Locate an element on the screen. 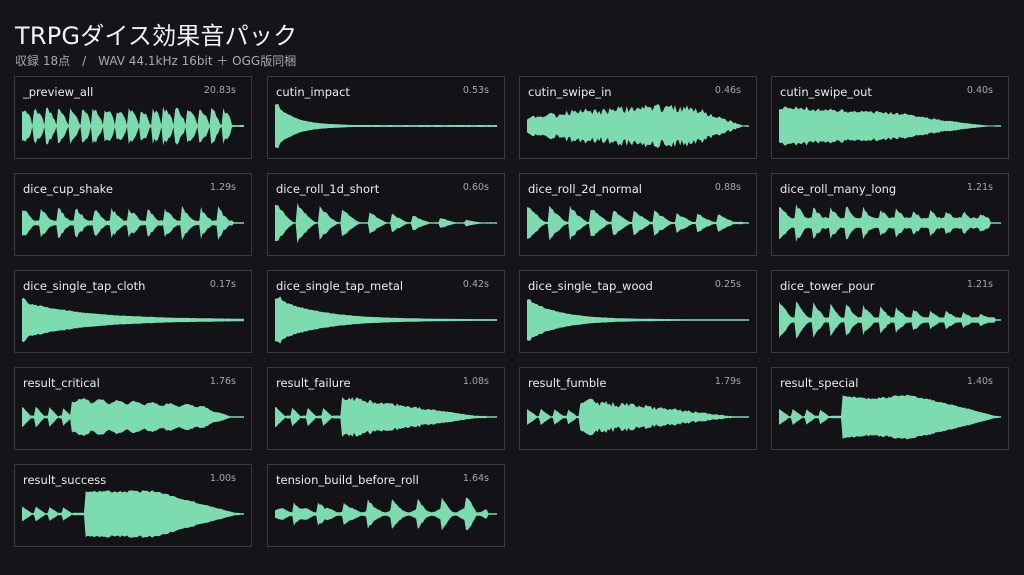 This screenshot has width=1024, height=575. sound-card-dice-cup-shake: dice_cup_shake 1.29s is located at coordinates (133, 214).